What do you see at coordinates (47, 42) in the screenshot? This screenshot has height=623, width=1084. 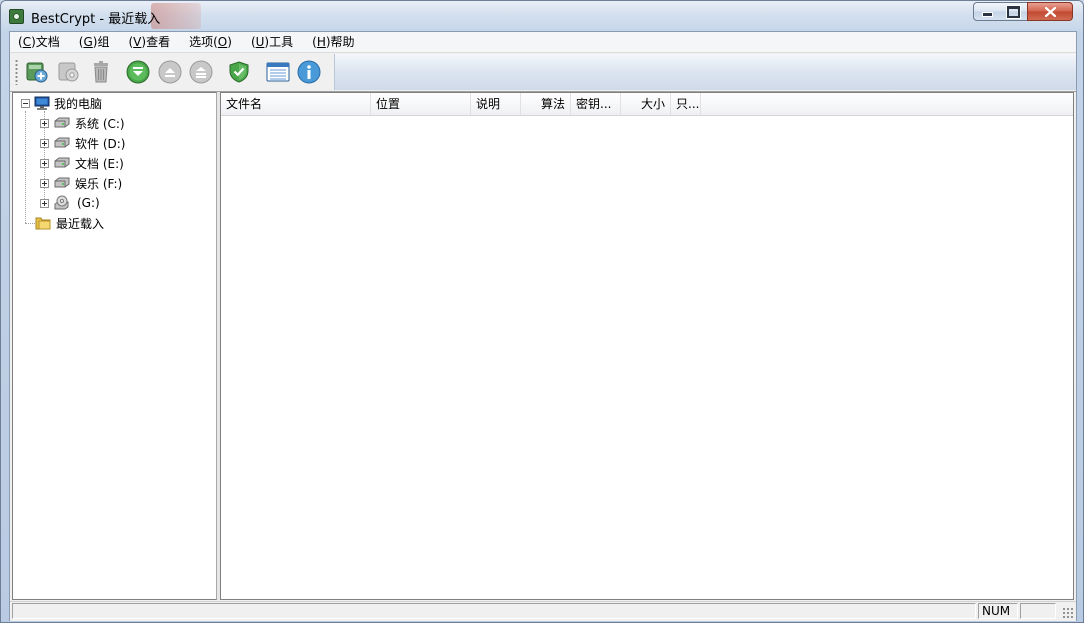 I see `menu-document-label: 文档` at bounding box center [47, 42].